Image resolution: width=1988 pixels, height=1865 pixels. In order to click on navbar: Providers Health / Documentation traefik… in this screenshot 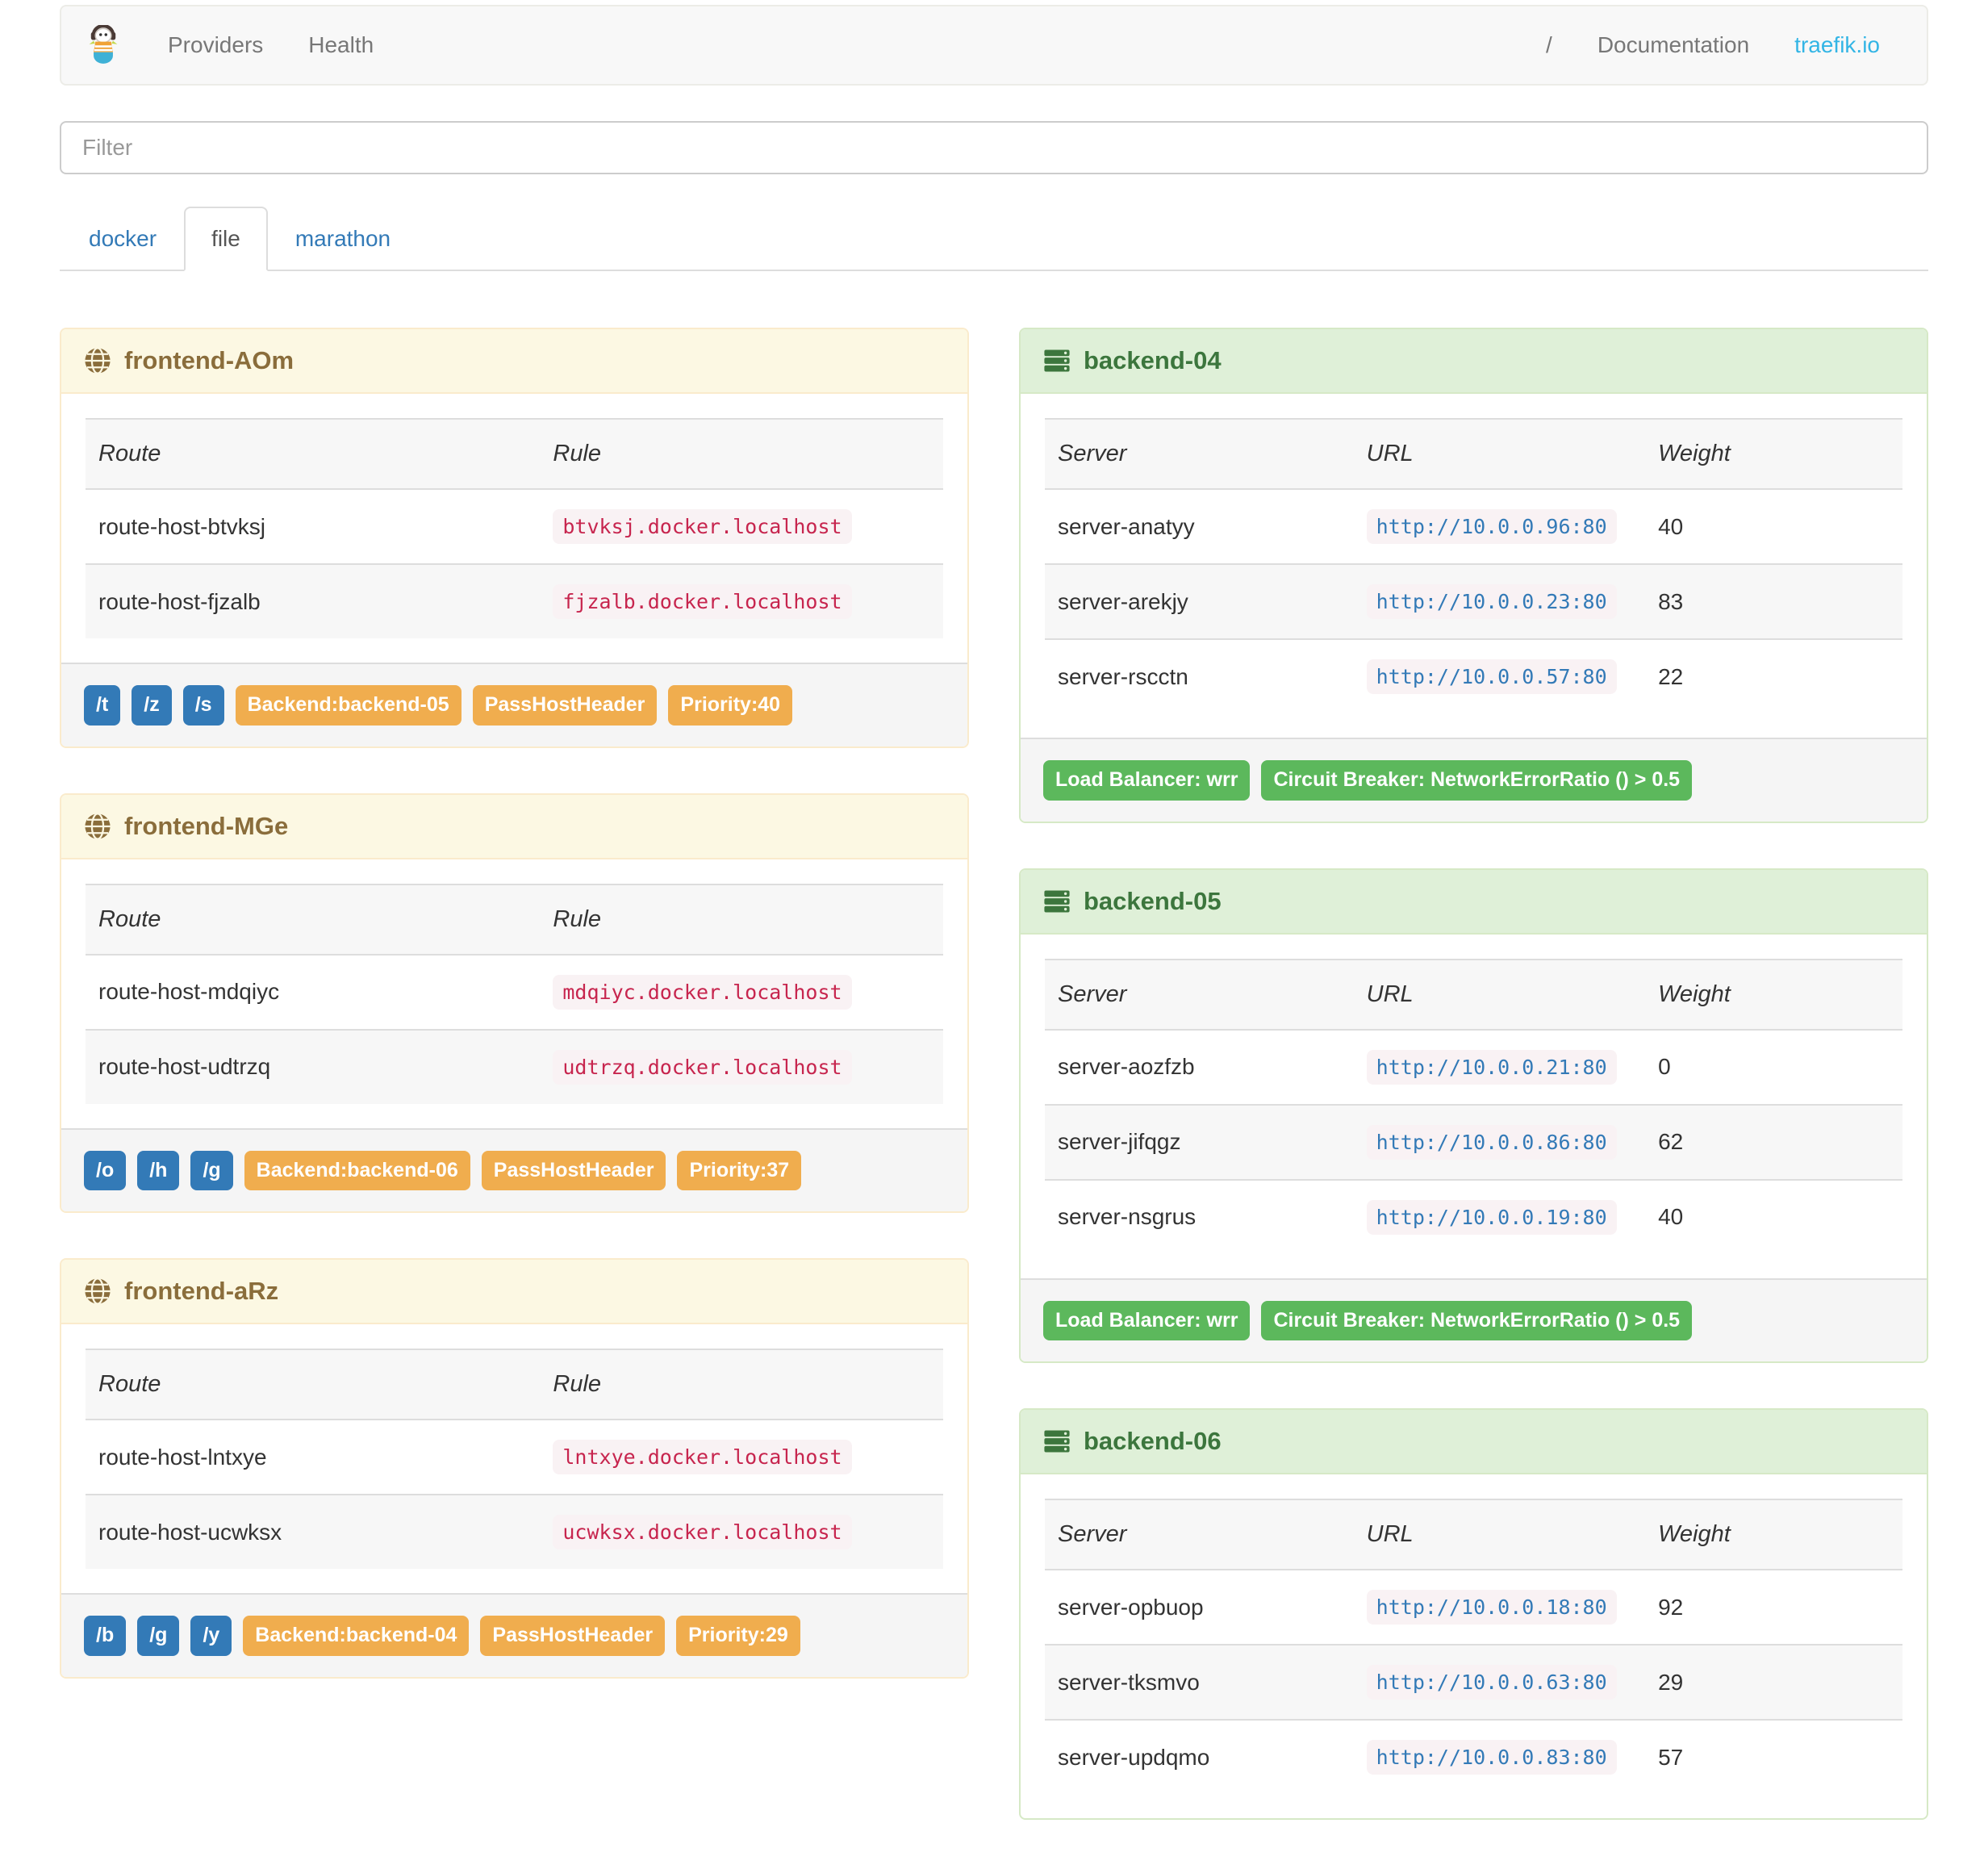, I will do `click(994, 45)`.